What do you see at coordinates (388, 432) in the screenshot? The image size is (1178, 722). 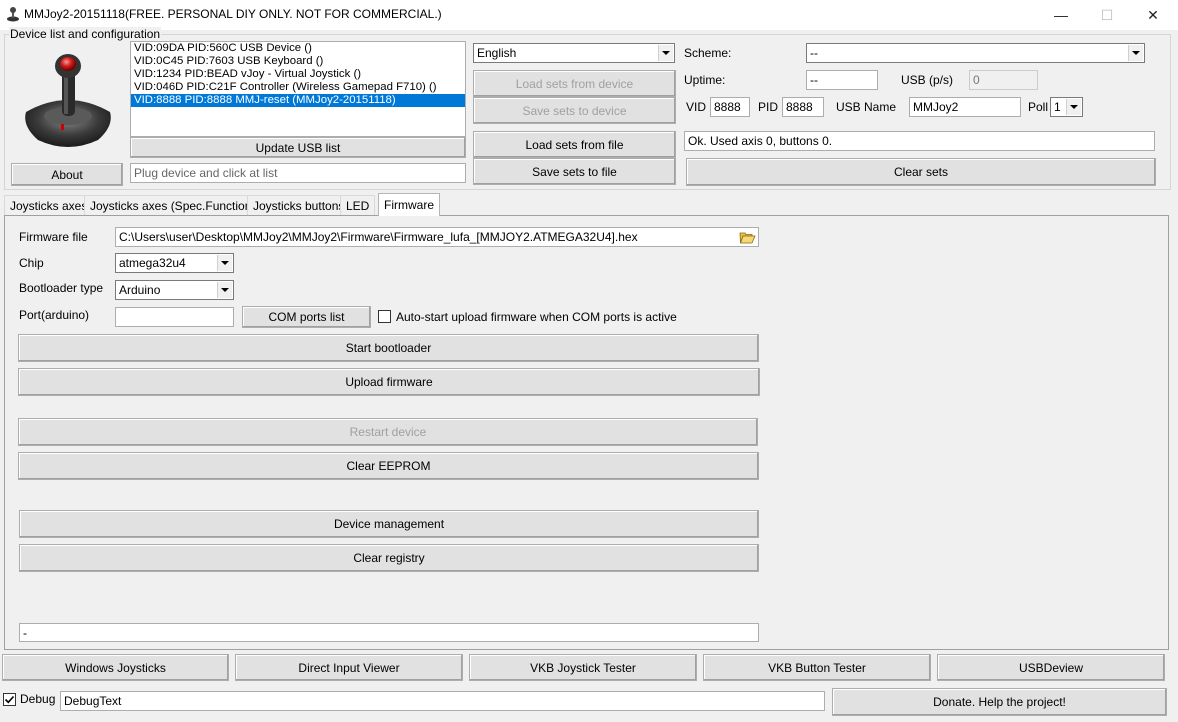 I see `restart-device-button: Restart device` at bounding box center [388, 432].